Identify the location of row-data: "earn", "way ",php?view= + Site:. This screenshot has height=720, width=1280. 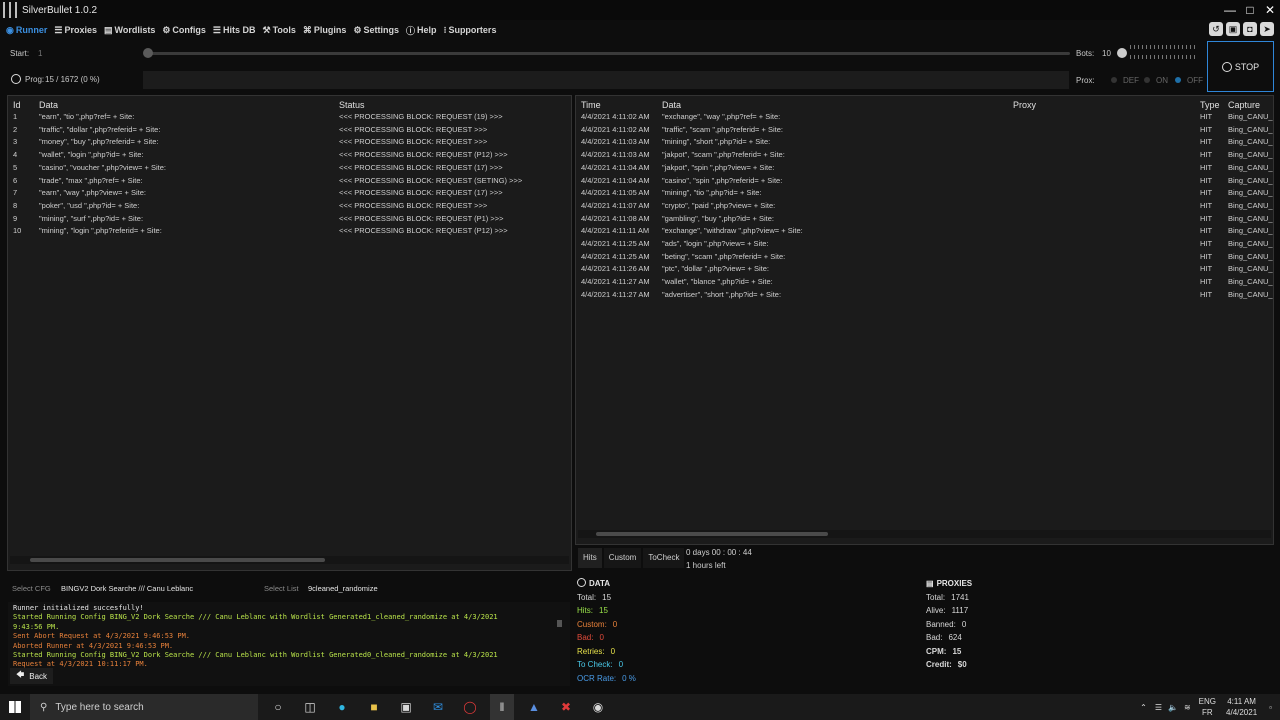
(92, 192).